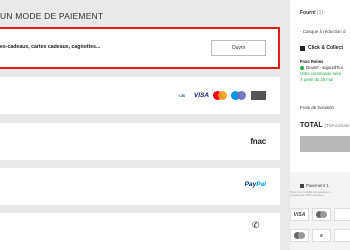 This screenshot has width=350, height=250. What do you see at coordinates (302, 68) in the screenshot?
I see `open-dot-icon` at bounding box center [302, 68].